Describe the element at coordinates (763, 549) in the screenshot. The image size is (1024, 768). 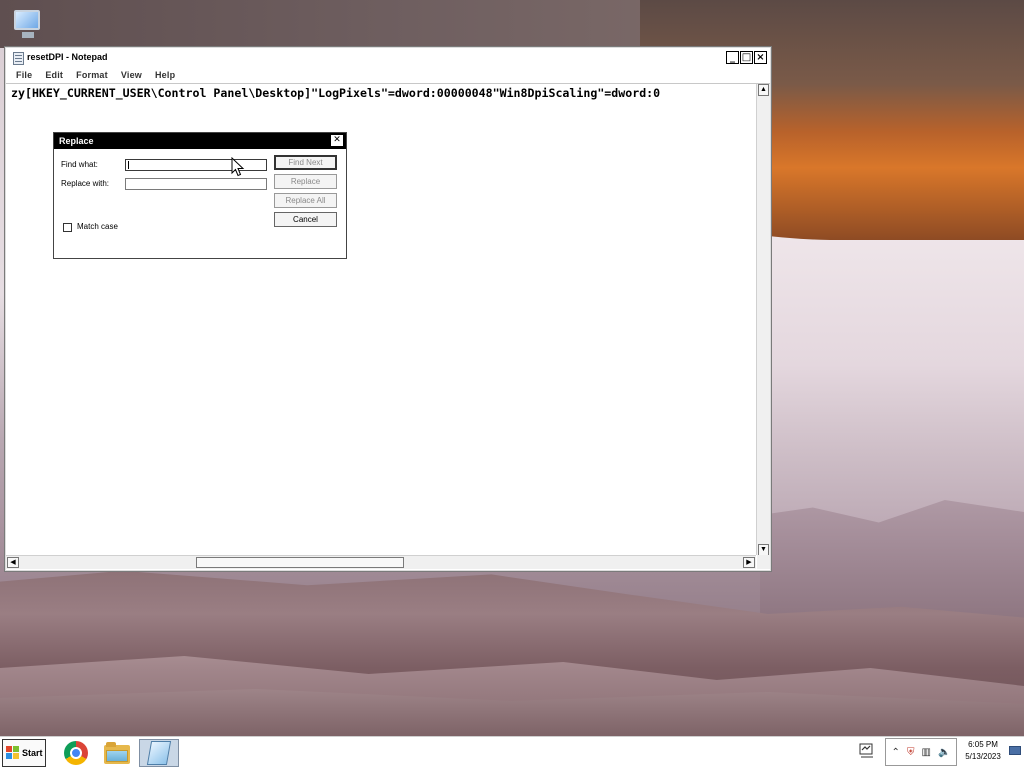
I see `scroll-down-arrow-icon: ▼` at that location.